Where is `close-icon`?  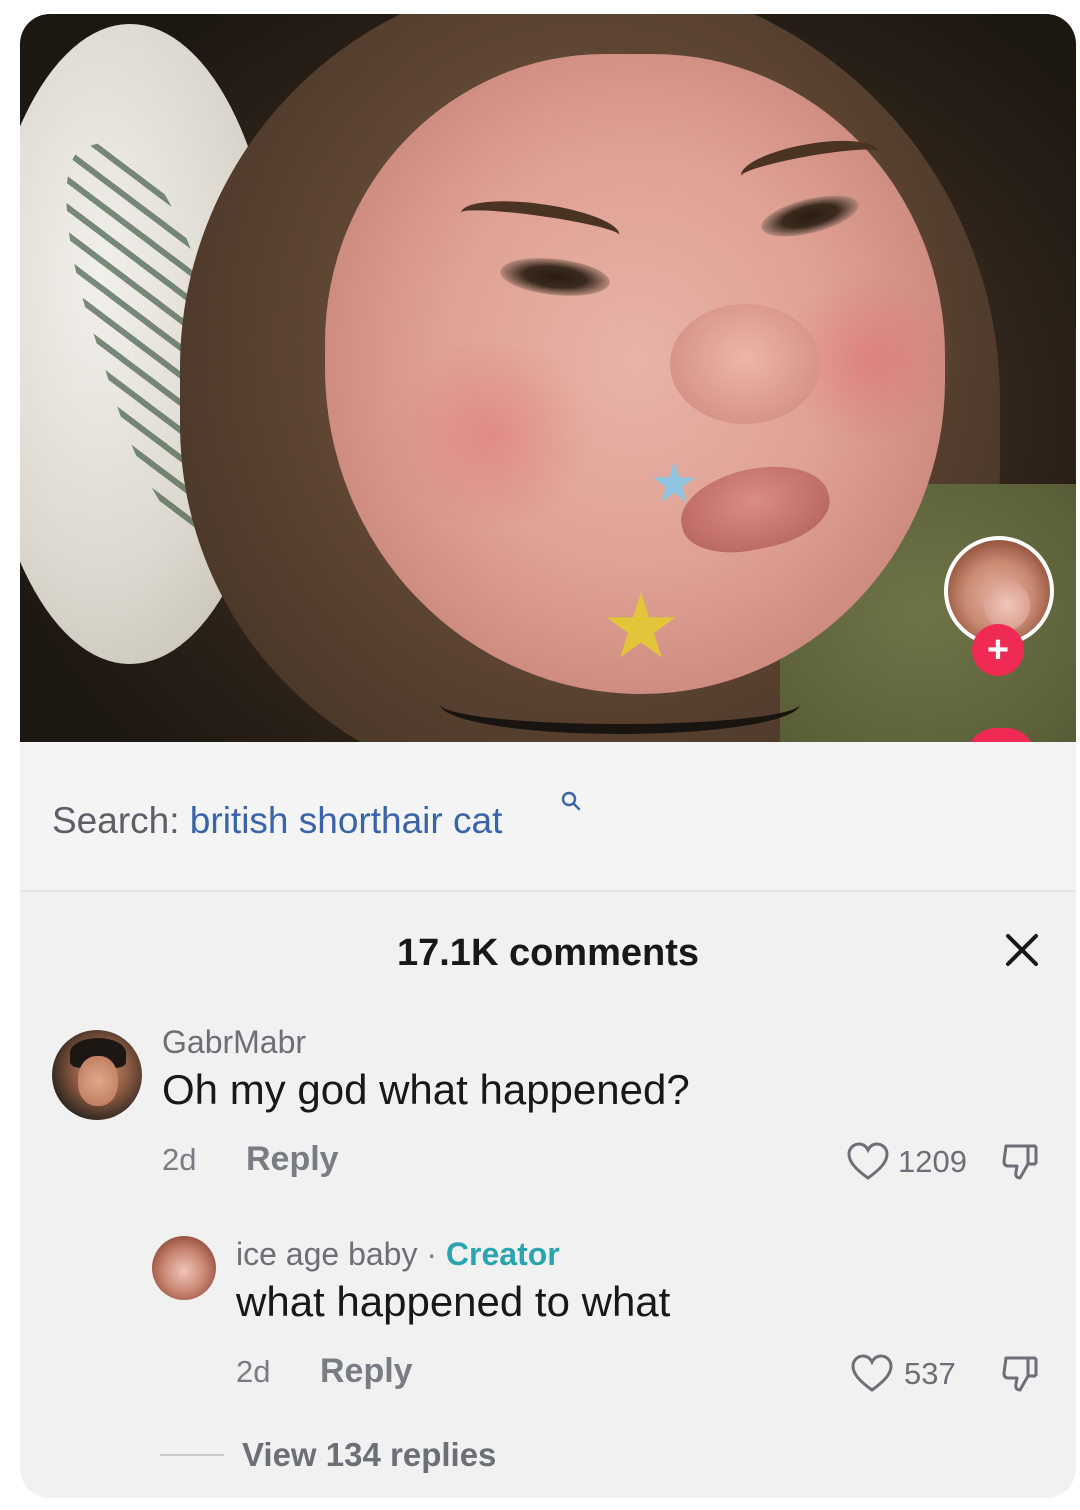
close-icon is located at coordinates (1022, 950).